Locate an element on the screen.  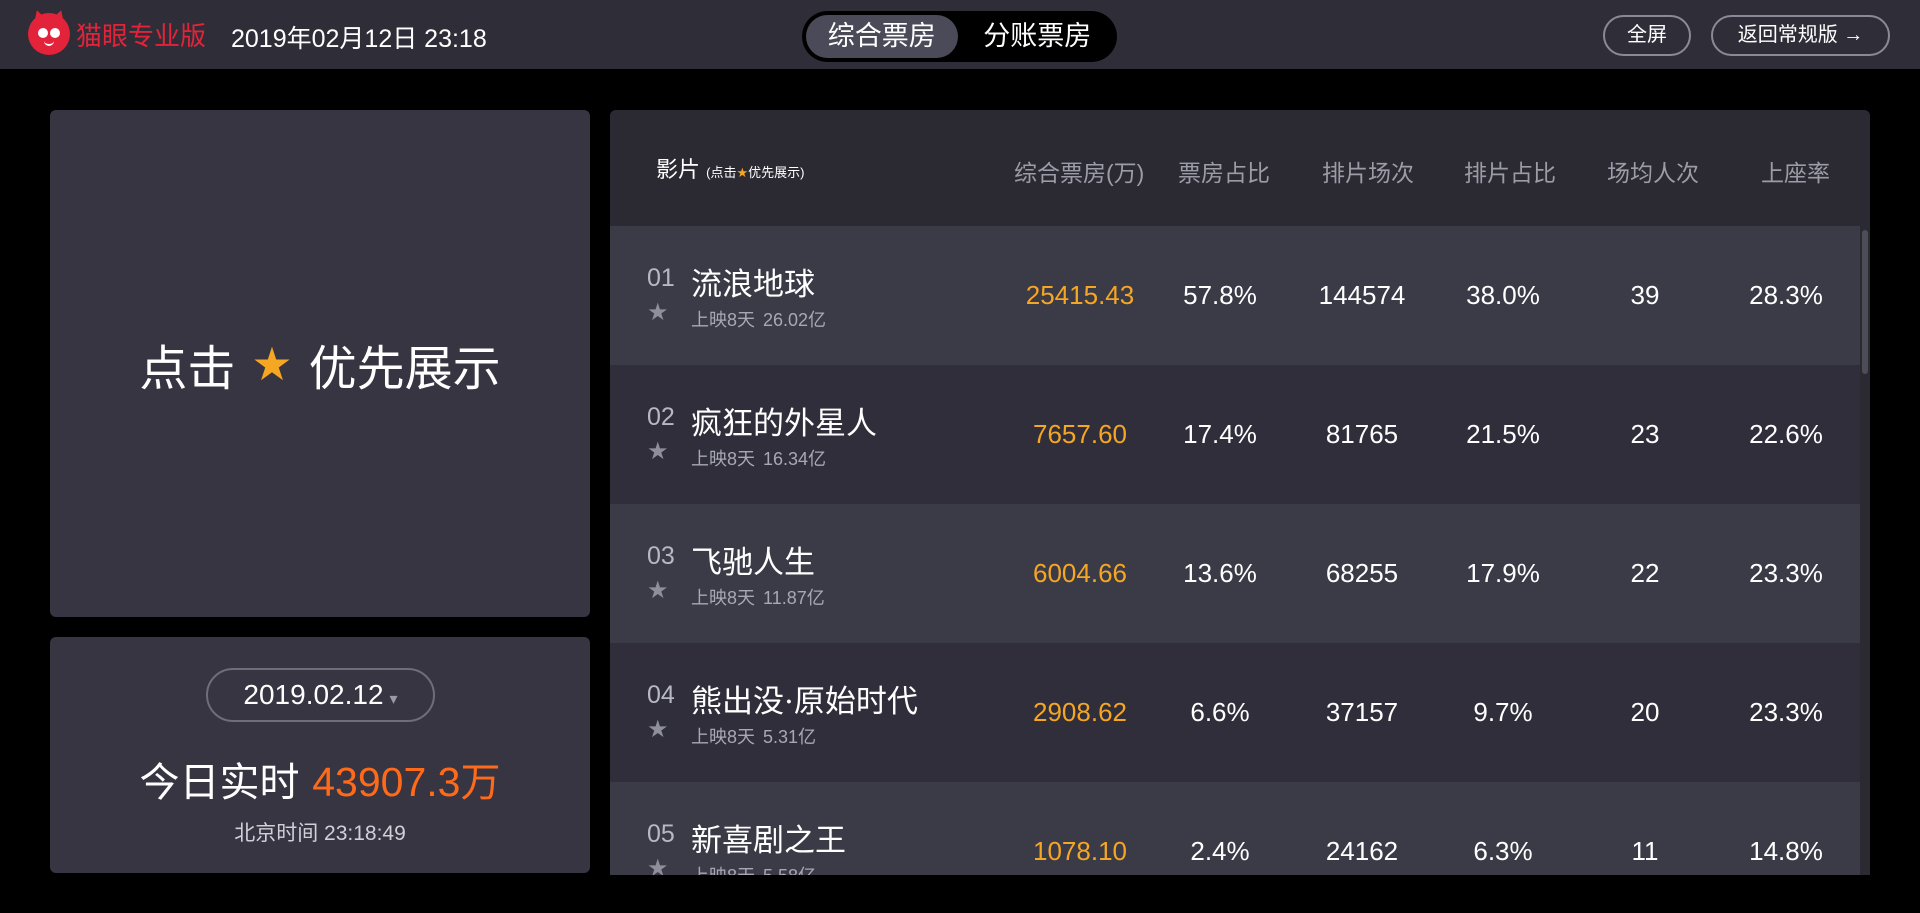
film-hint-suffix: 优先展示) is located at coordinates (776, 172).